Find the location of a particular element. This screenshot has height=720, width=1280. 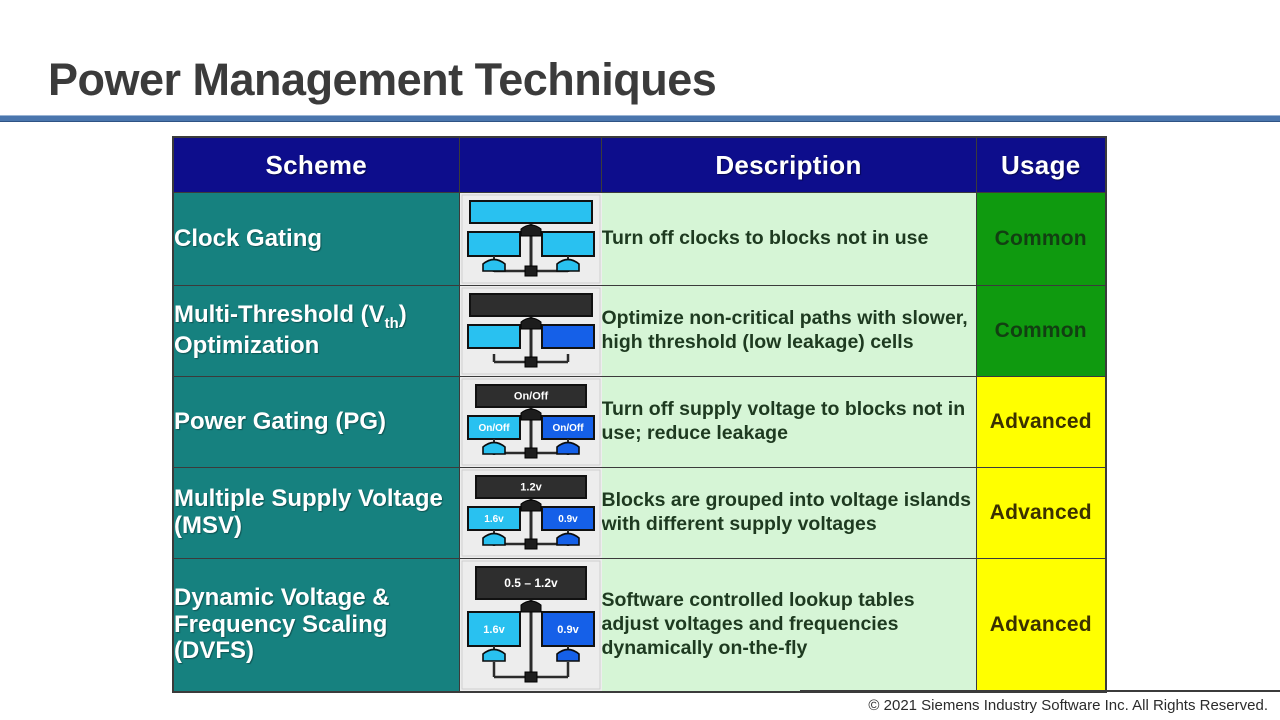

scheme-diagram: 1.2v 1.6v 0.9v is located at coordinates (530, 513).